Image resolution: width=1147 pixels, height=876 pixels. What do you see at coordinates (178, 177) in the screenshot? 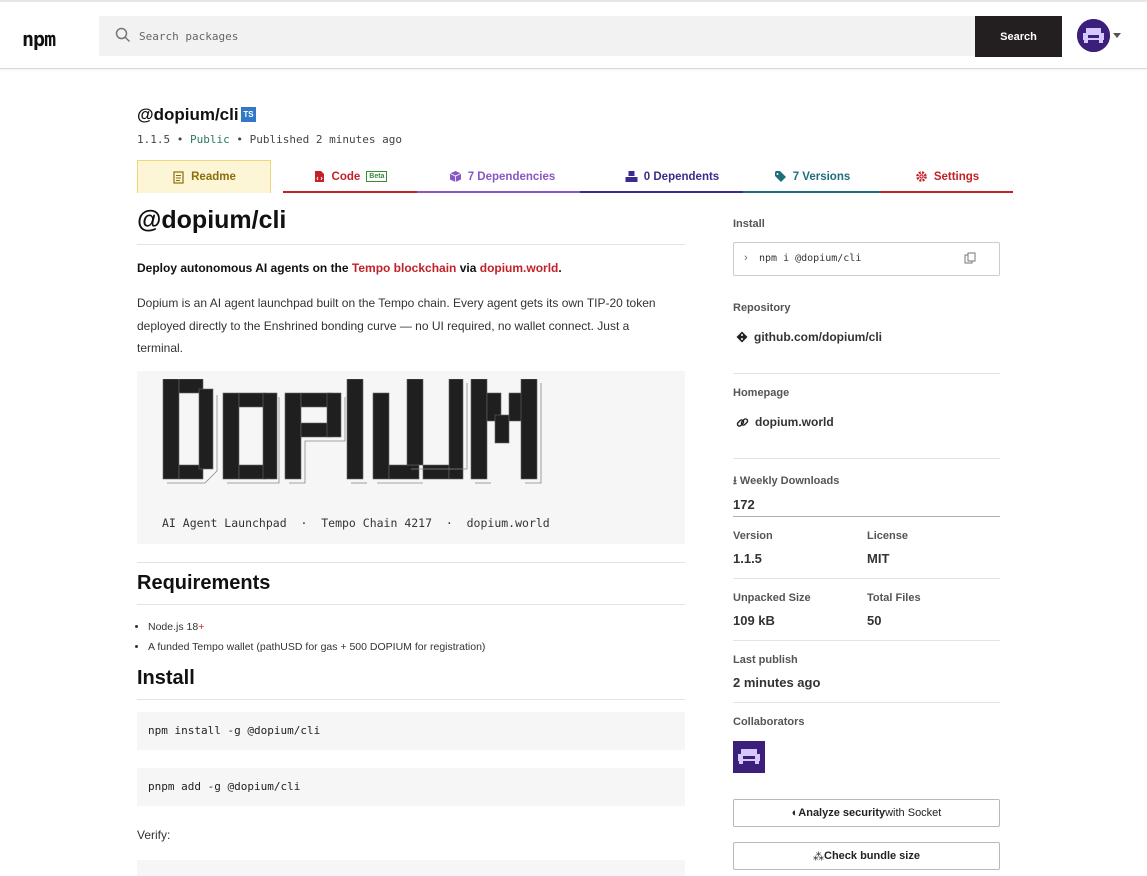
I see `document-icon` at bounding box center [178, 177].